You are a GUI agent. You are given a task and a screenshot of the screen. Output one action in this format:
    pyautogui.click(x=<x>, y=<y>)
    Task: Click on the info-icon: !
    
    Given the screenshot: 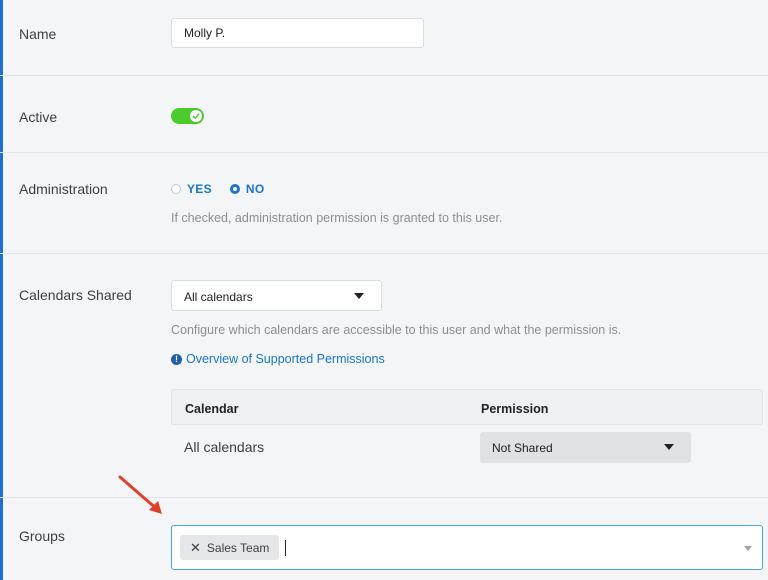 What is the action you would take?
    pyautogui.click(x=176, y=359)
    